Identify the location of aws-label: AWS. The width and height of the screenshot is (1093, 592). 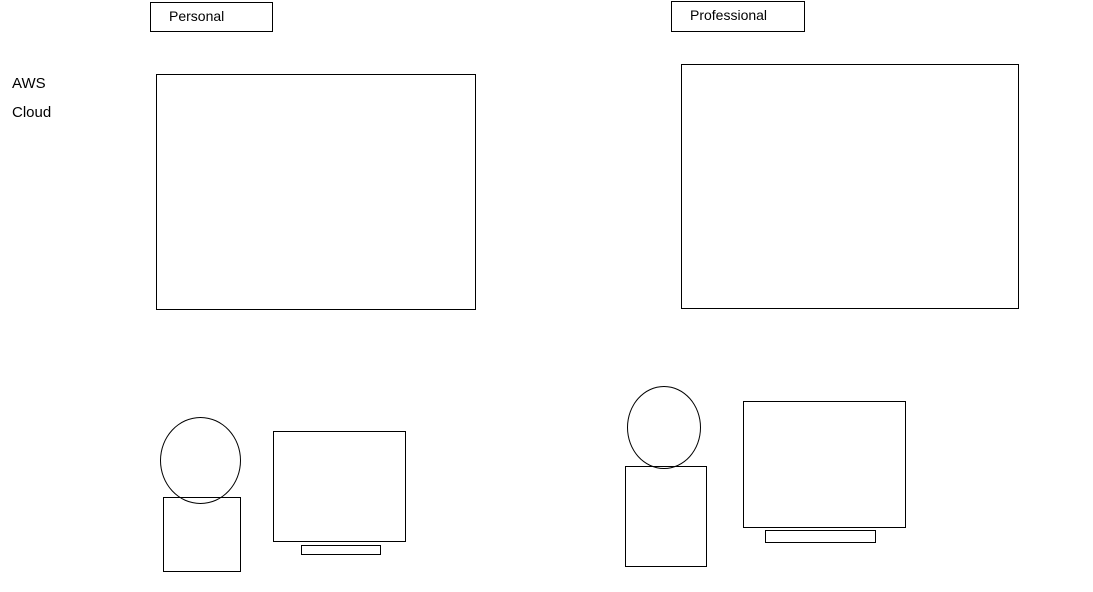
(29, 83).